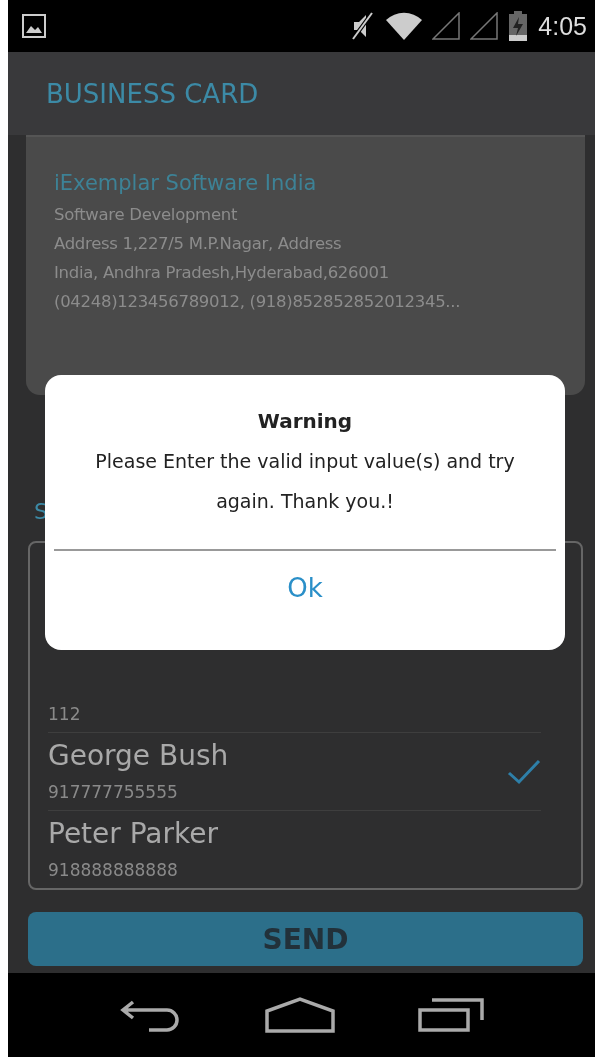 The width and height of the screenshot is (595, 1057). What do you see at coordinates (294, 715) in the screenshot?
I see `contact-row: 112` at bounding box center [294, 715].